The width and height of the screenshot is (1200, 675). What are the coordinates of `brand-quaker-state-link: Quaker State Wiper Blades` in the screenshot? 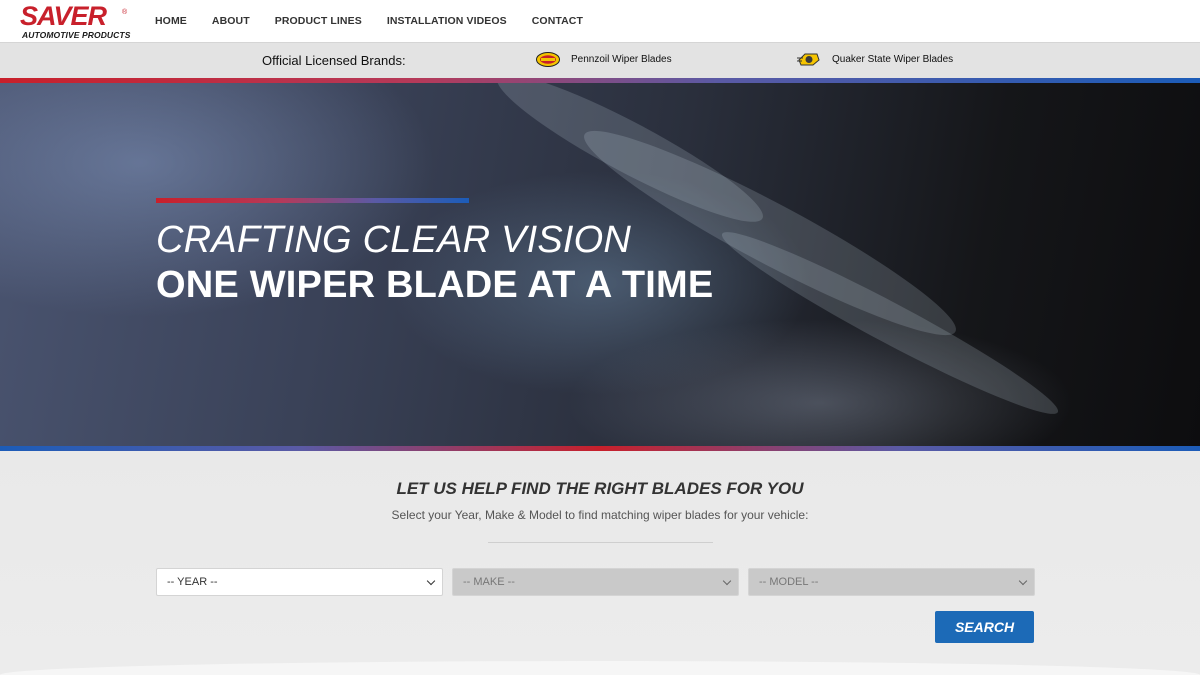 It's located at (875, 59).